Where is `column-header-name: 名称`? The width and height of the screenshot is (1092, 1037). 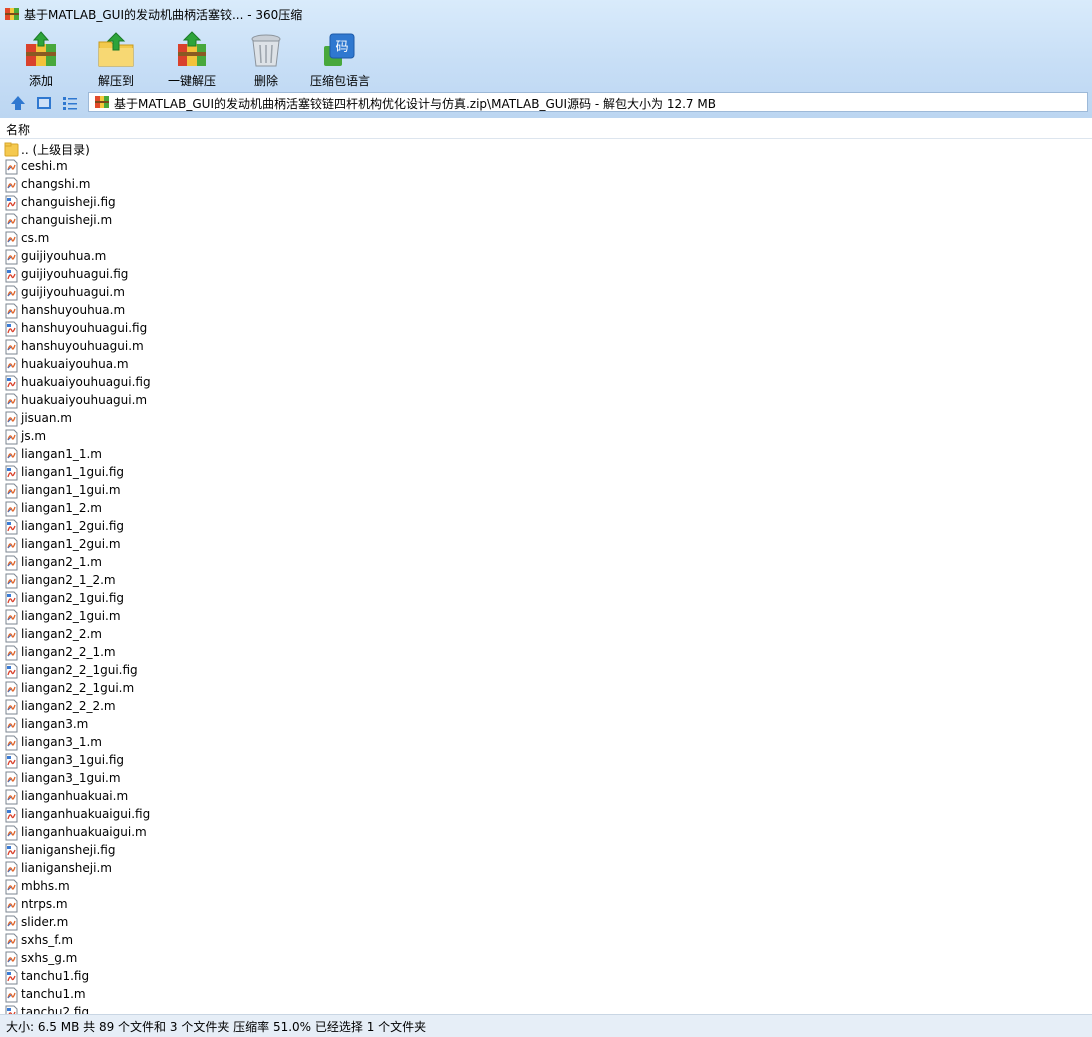
column-header-name: 名称 is located at coordinates (546, 128).